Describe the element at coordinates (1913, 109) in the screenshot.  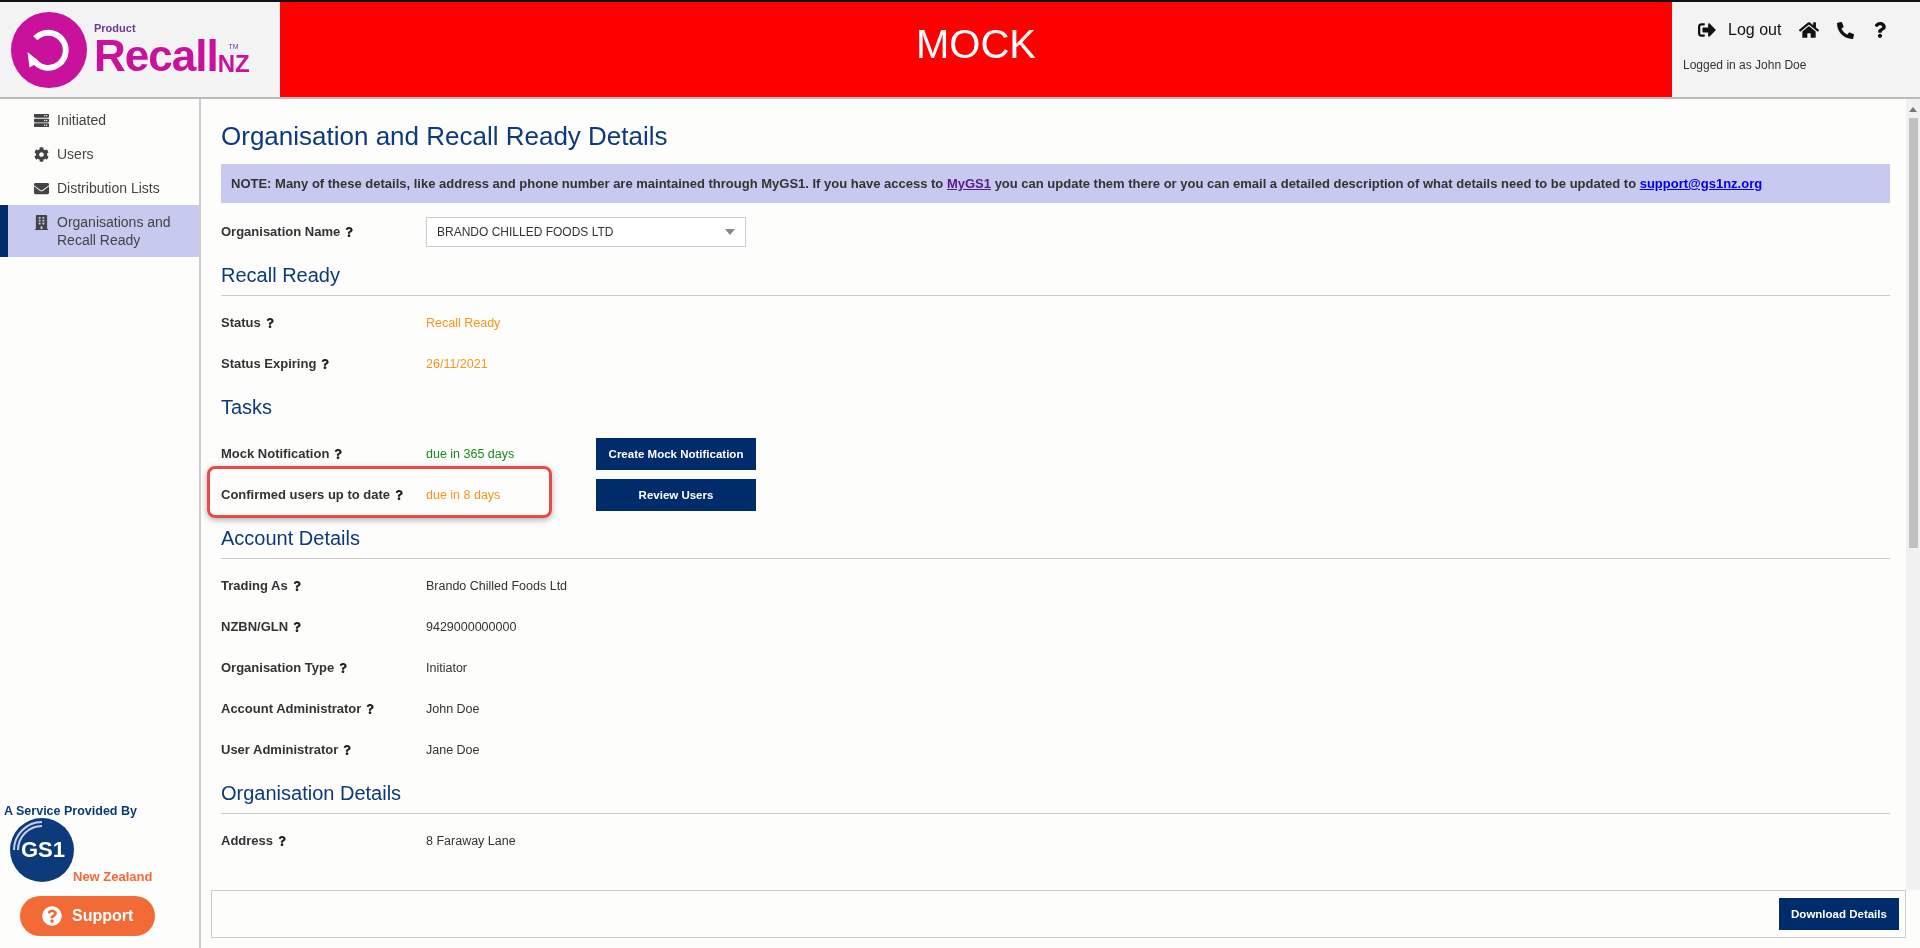
I see `scroll-up-icon` at that location.